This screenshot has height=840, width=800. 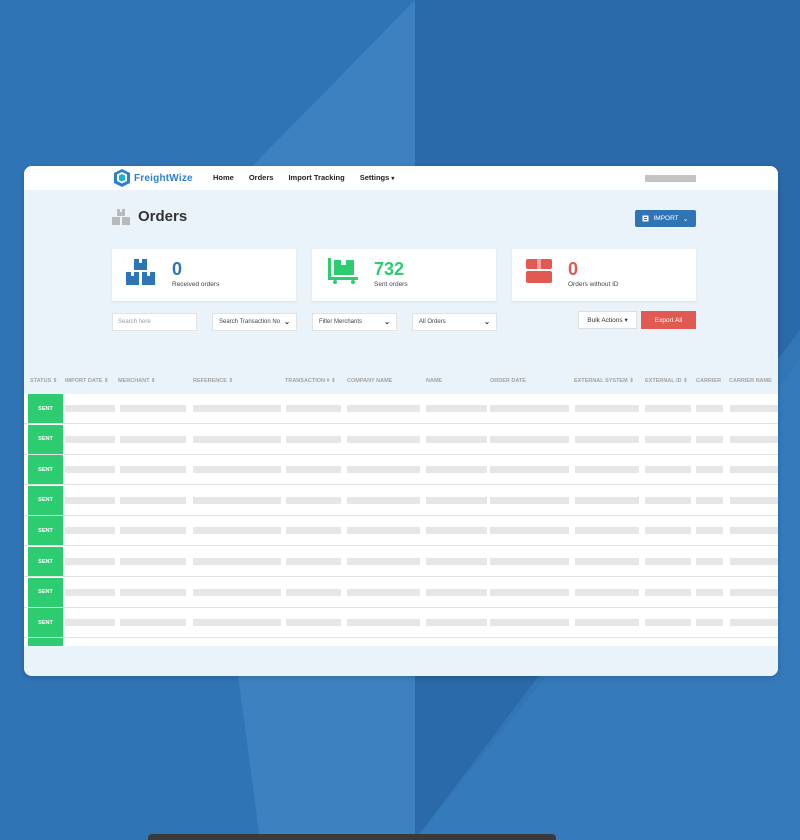 What do you see at coordinates (316, 177) in the screenshot?
I see `nav-import-tracking: Import Tracking` at bounding box center [316, 177].